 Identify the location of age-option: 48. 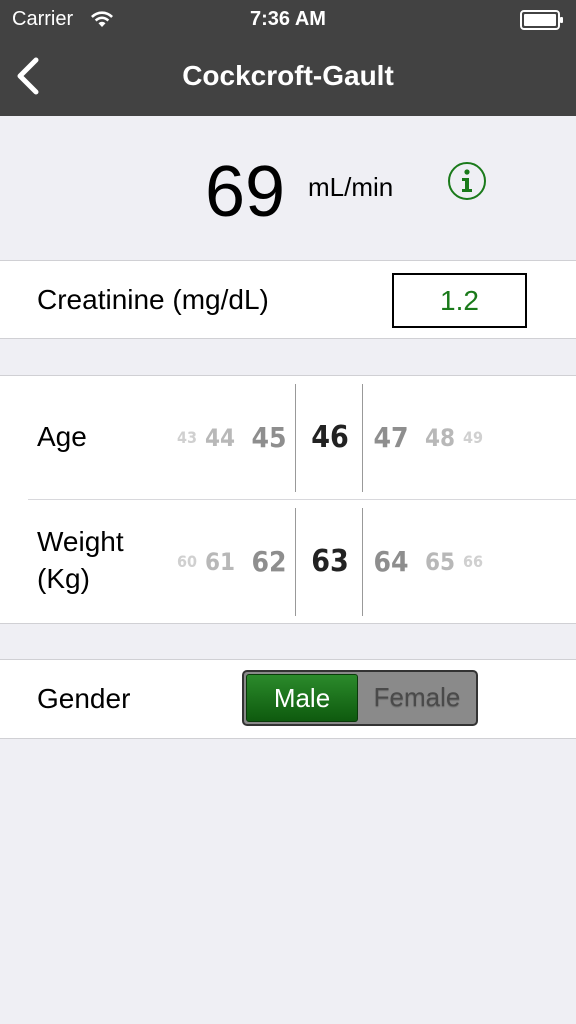
(440, 438).